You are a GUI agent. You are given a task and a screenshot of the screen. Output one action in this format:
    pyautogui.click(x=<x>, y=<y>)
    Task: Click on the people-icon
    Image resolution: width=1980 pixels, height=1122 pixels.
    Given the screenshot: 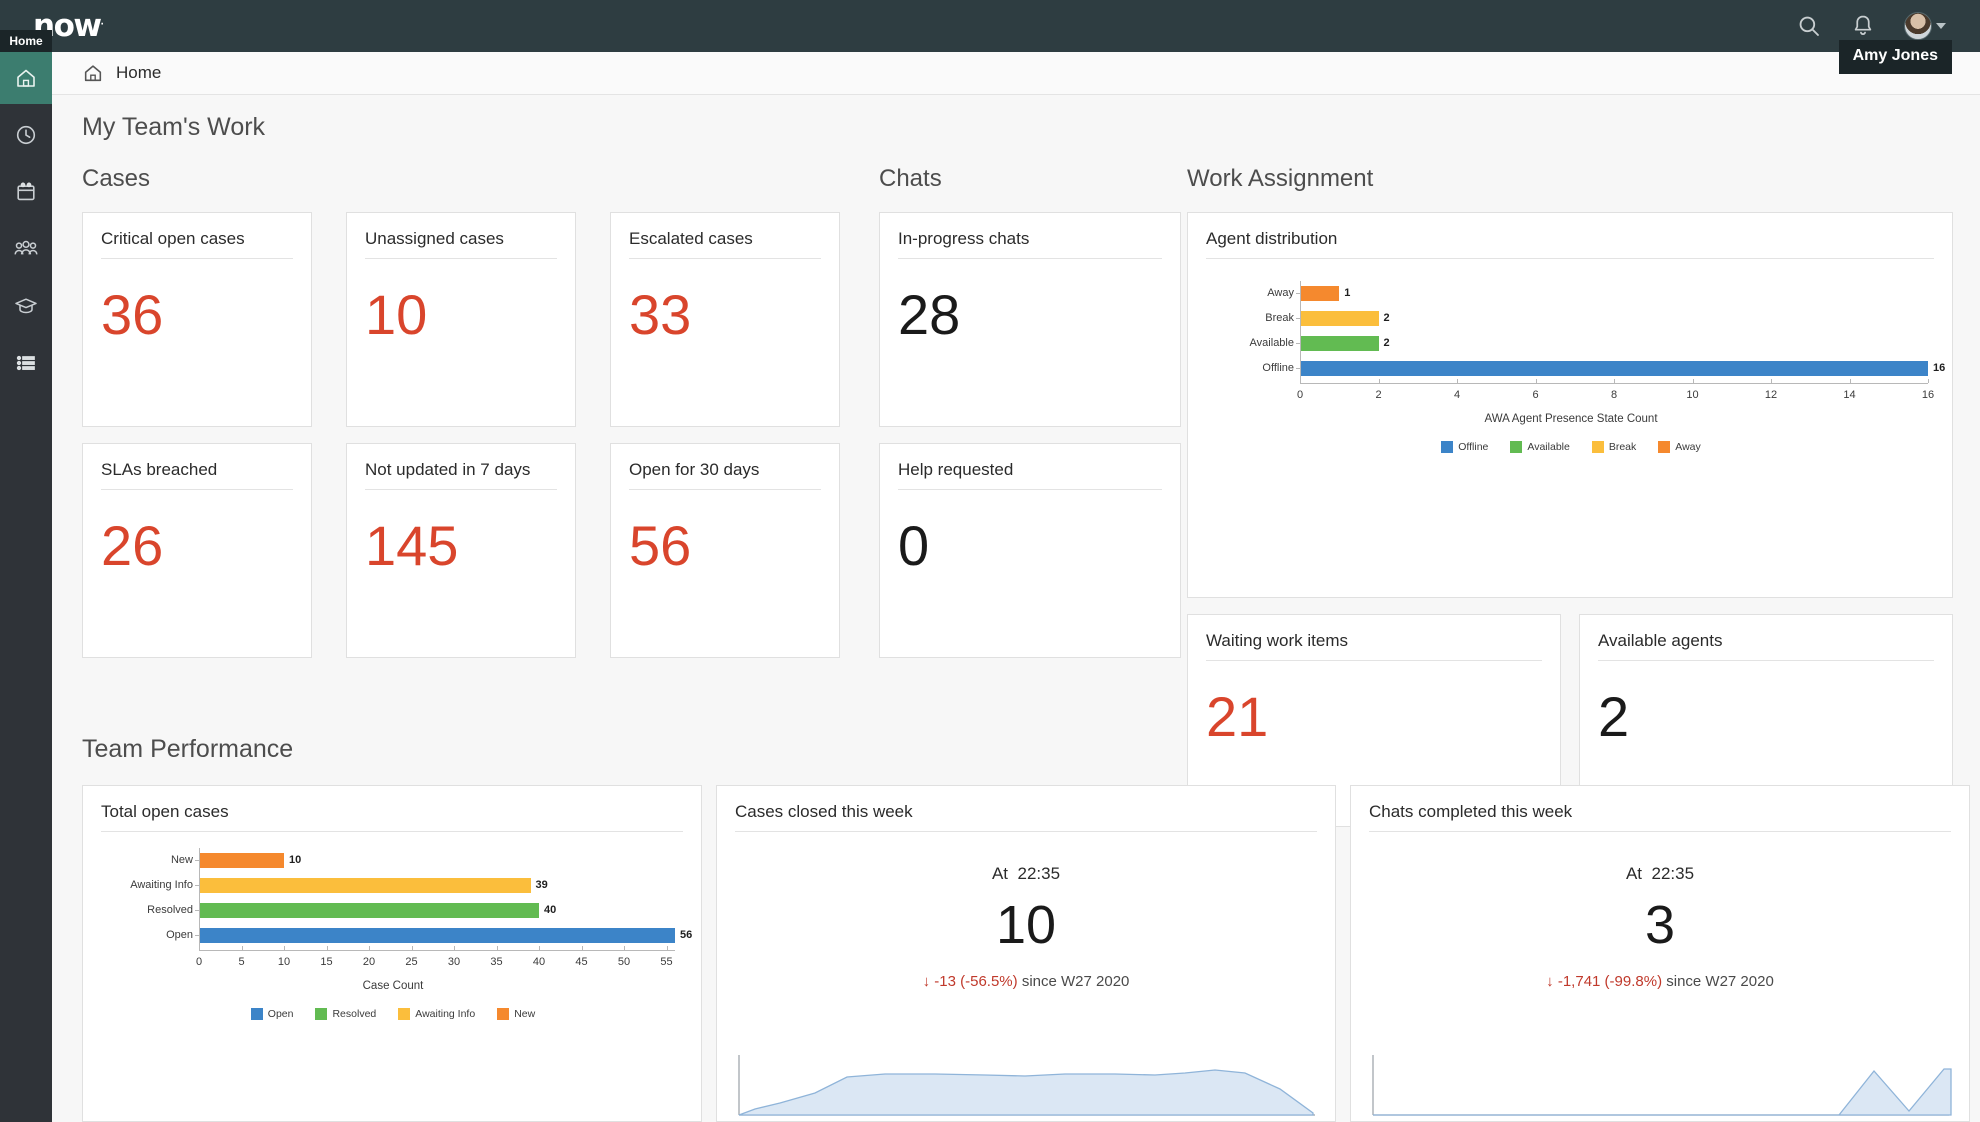 What is the action you would take?
    pyautogui.click(x=26, y=247)
    